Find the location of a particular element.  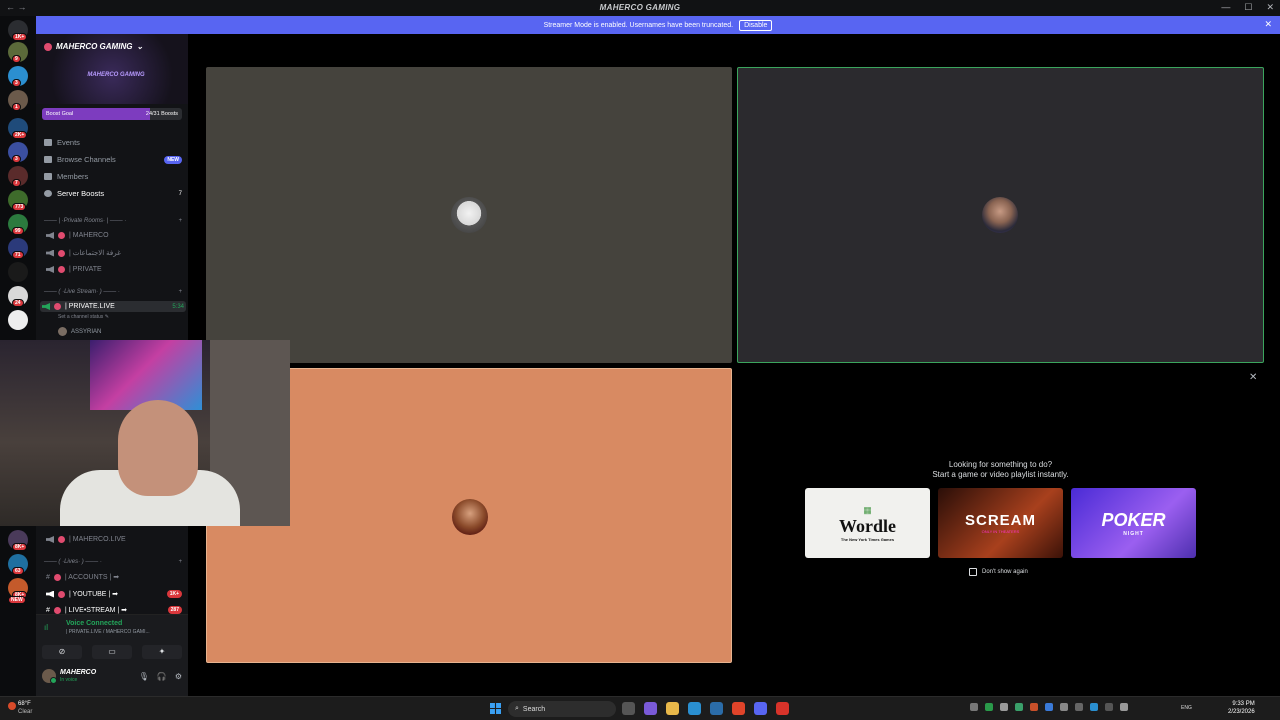

close-window-button: ✕ is located at coordinates (1270, 7).